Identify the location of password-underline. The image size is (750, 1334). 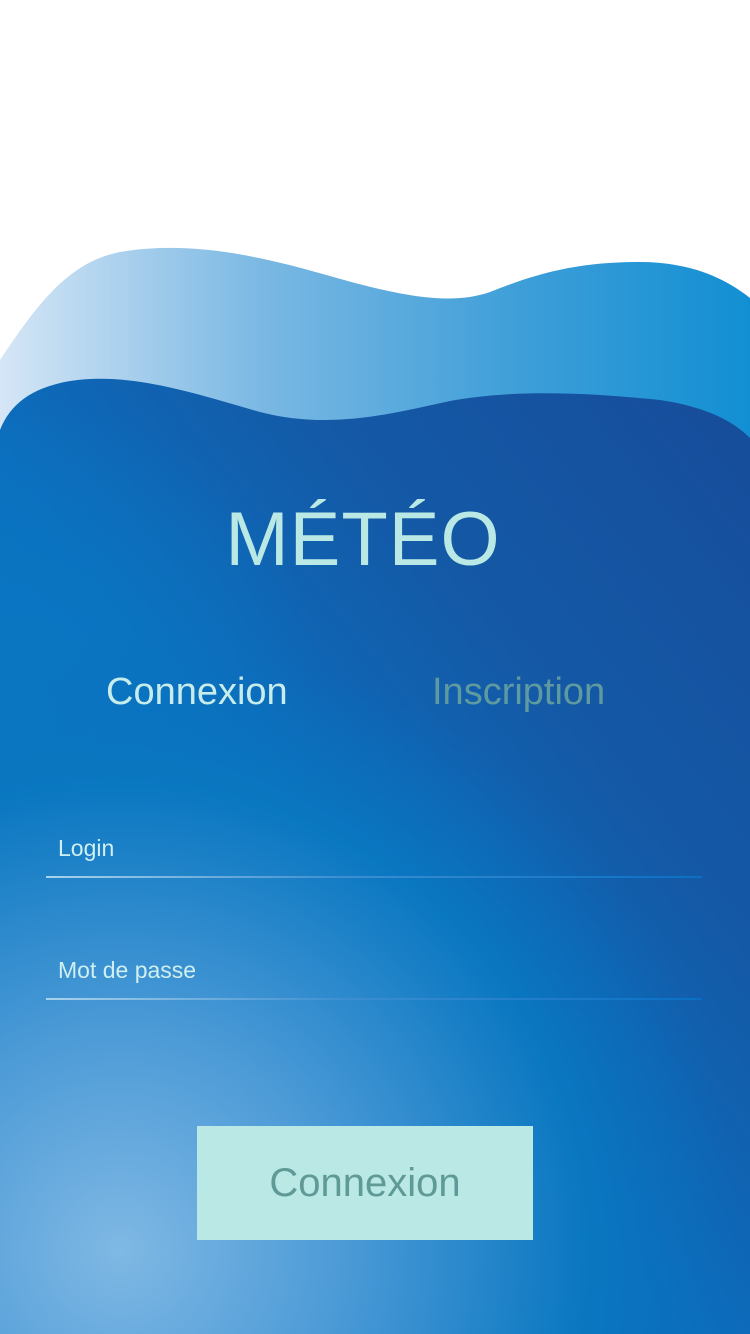
(374, 999).